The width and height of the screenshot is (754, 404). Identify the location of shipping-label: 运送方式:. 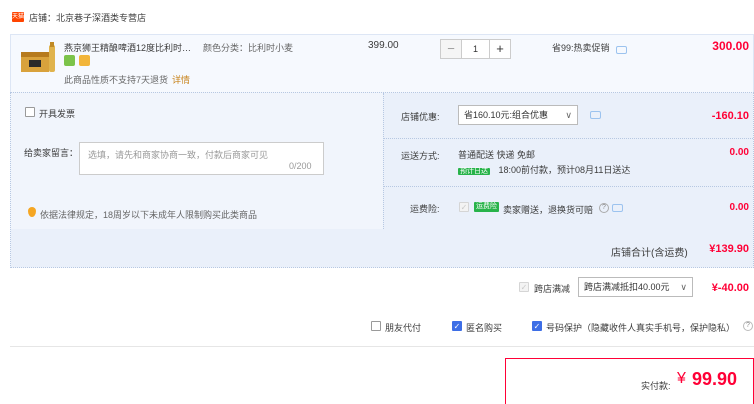
(420, 156).